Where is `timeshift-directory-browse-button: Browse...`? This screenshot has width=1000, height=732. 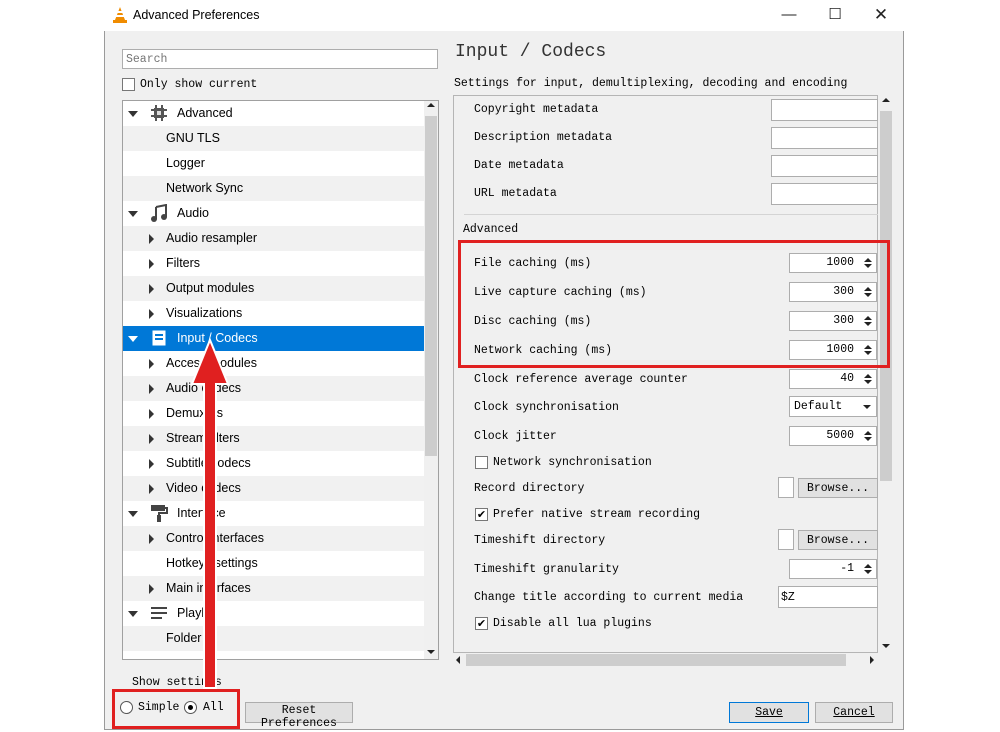 timeshift-directory-browse-button: Browse... is located at coordinates (838, 540).